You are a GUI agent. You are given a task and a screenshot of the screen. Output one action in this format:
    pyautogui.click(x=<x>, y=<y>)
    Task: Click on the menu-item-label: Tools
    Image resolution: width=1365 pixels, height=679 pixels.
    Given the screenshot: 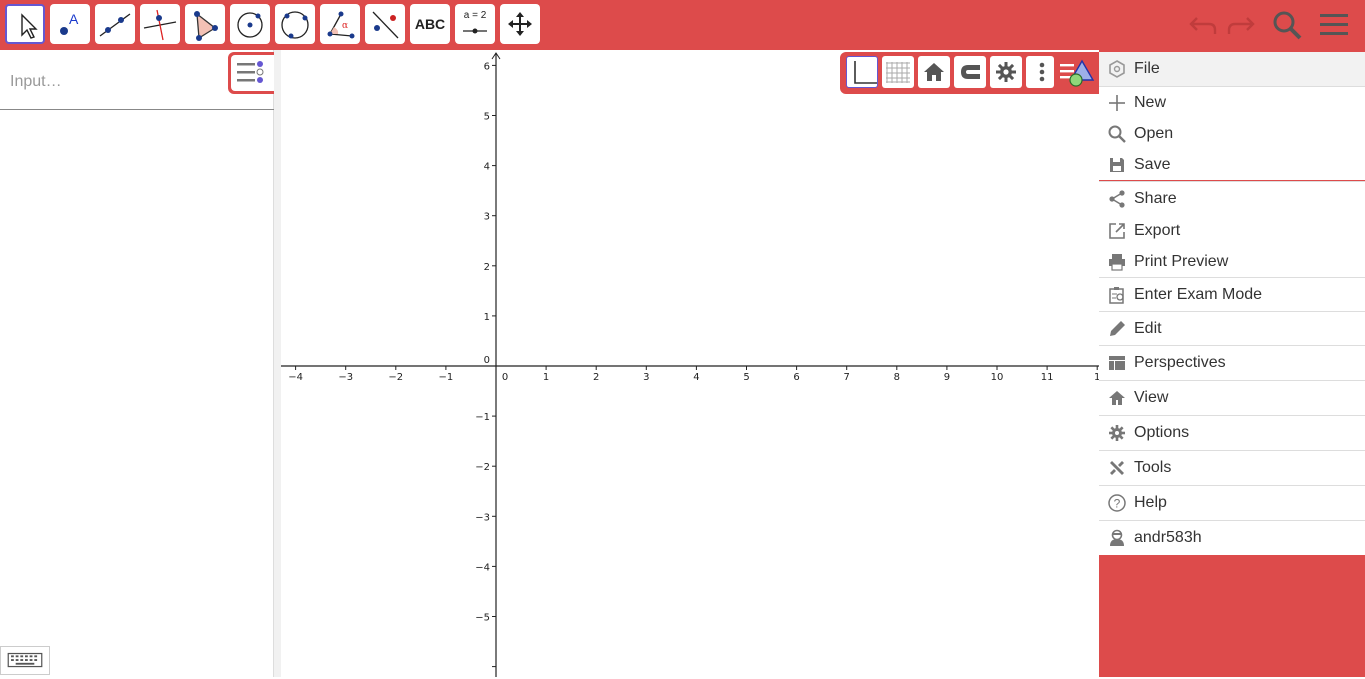 What is the action you would take?
    pyautogui.click(x=1153, y=467)
    